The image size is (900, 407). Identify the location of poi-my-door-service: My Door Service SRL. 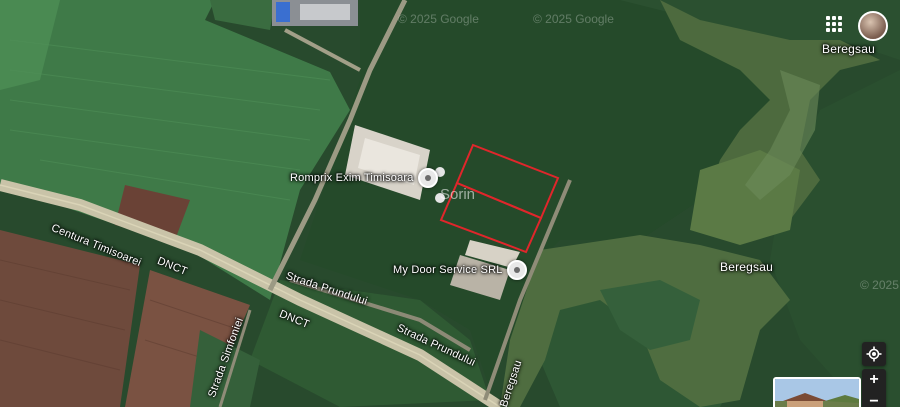
(460, 270).